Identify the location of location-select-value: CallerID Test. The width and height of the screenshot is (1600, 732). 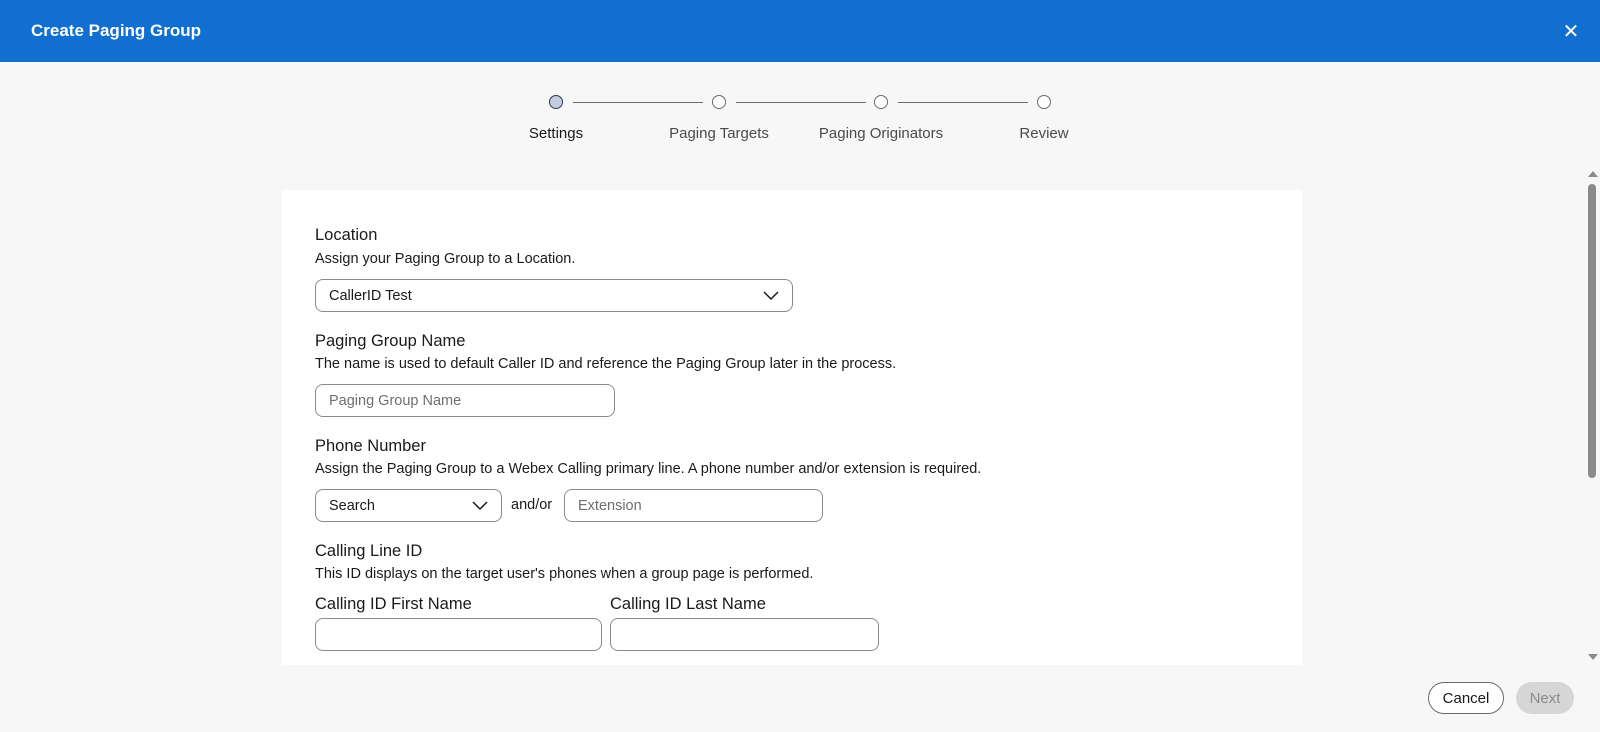
(370, 295).